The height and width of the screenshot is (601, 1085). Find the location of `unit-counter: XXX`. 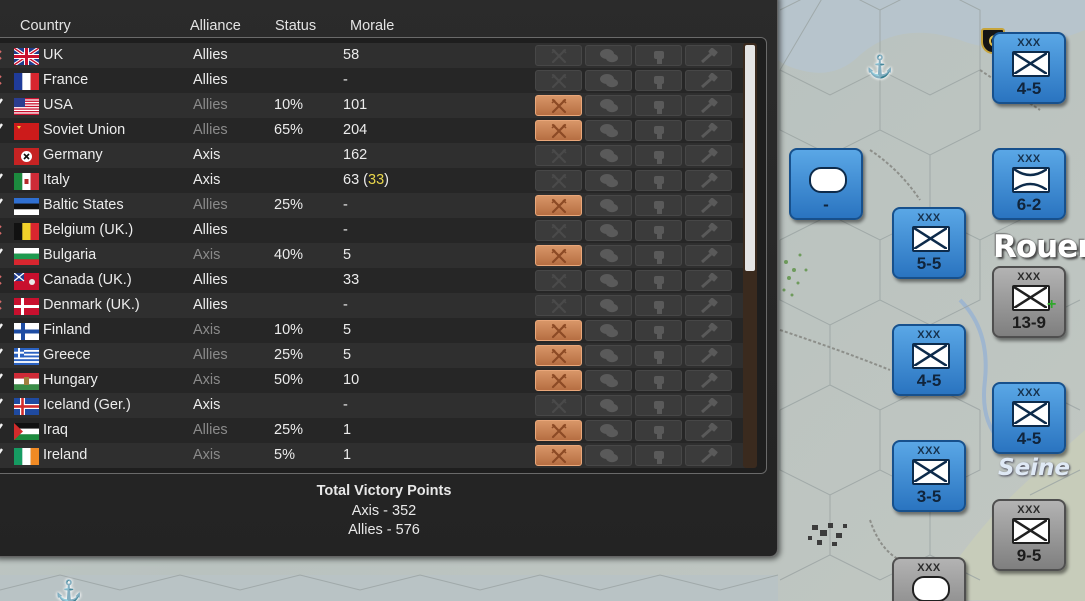

unit-counter: XXX is located at coordinates (929, 579).